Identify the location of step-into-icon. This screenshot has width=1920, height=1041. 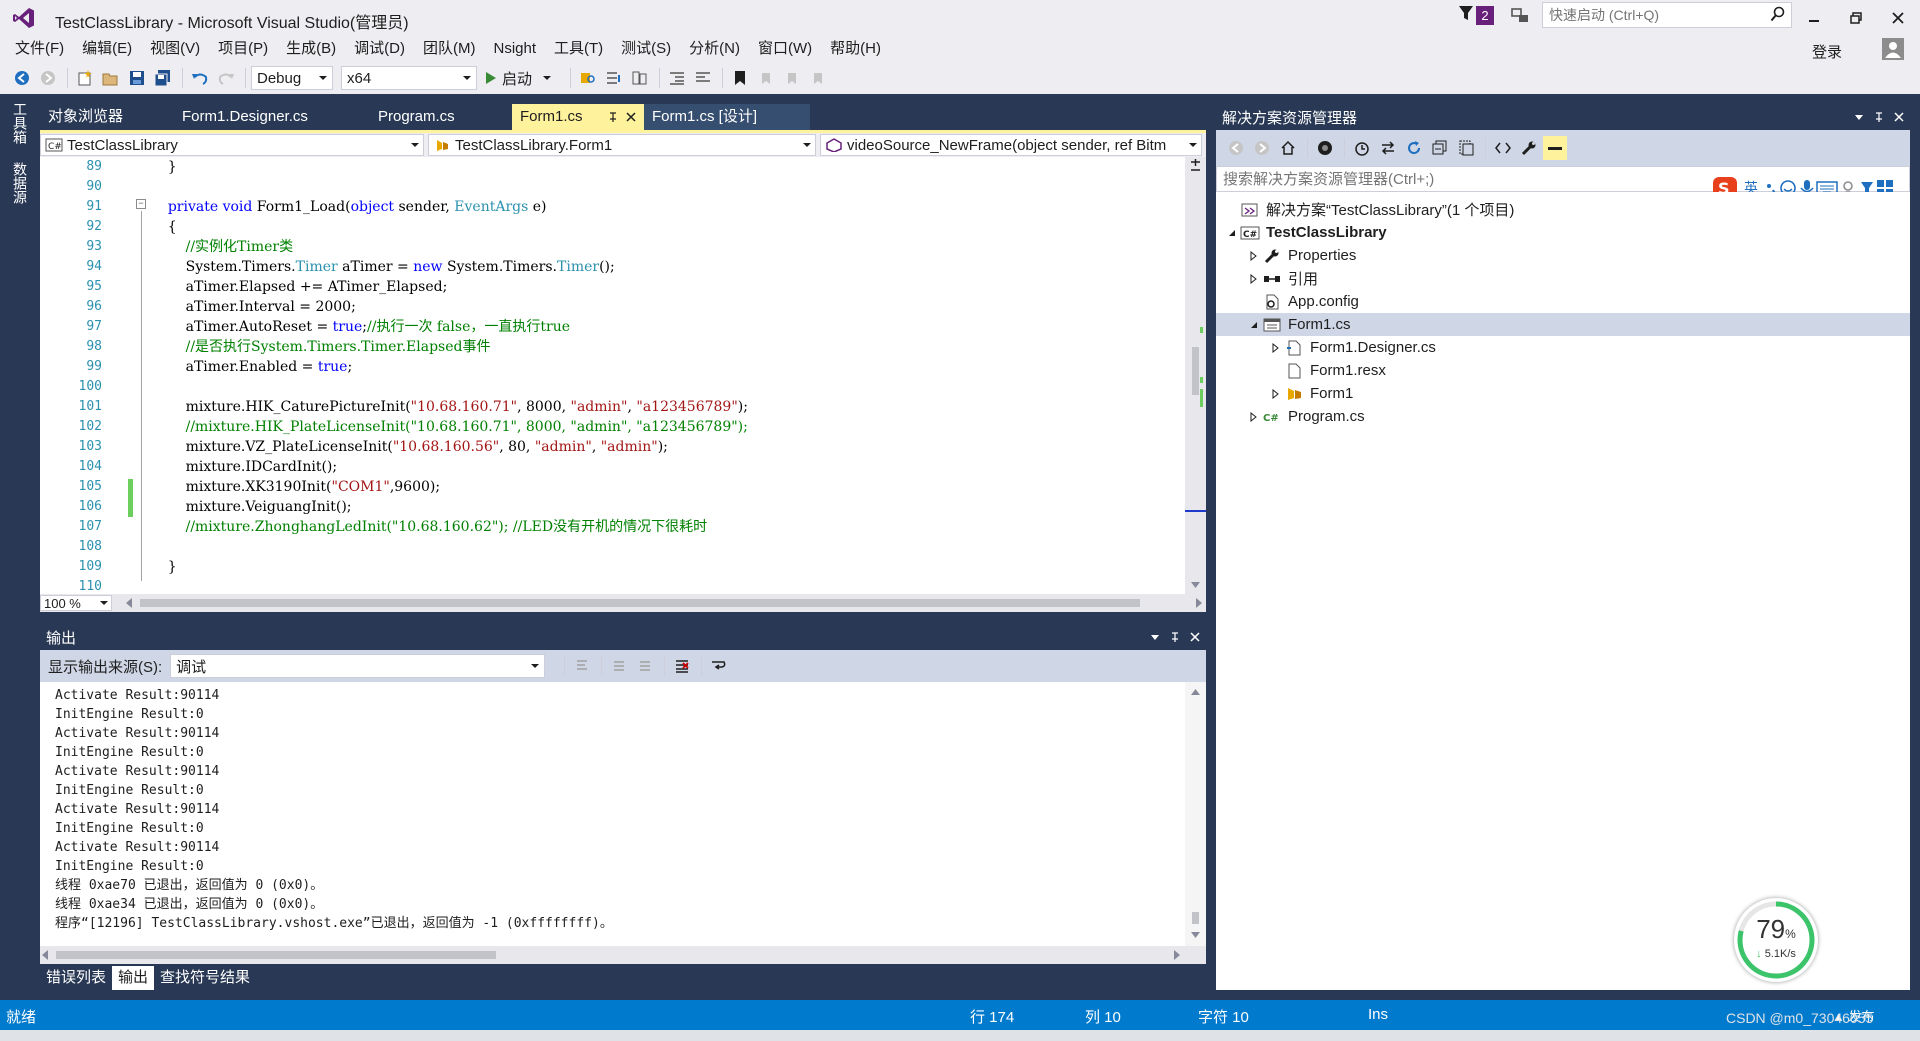
(614, 78).